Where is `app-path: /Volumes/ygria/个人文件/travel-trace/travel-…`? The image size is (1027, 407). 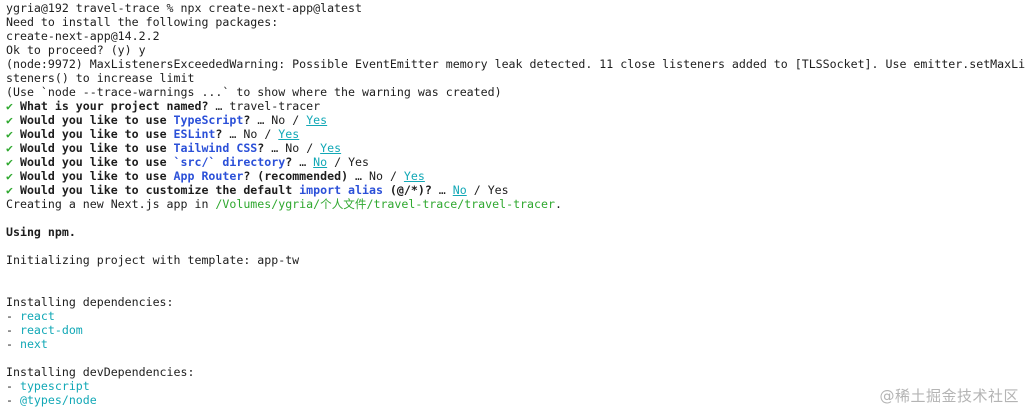 app-path: /Volumes/ygria/个人文件/travel-trace/travel-… is located at coordinates (385, 204).